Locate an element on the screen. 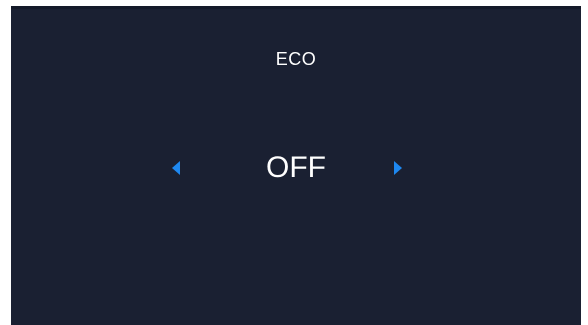  setting-value: OFF is located at coordinates (296, 167).